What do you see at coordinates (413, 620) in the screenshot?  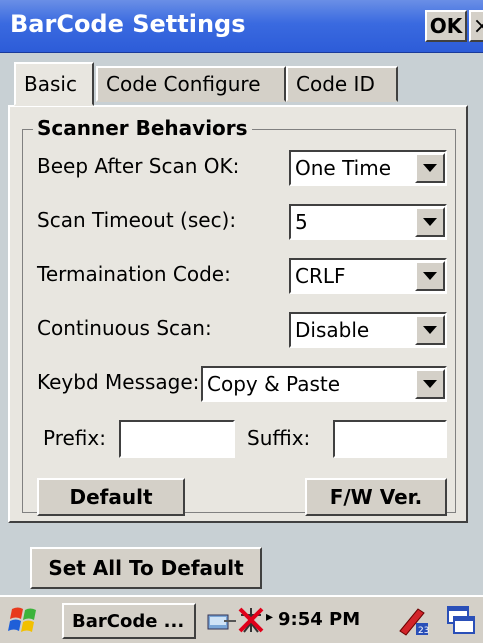 I see `input-panel-icon: 23` at bounding box center [413, 620].